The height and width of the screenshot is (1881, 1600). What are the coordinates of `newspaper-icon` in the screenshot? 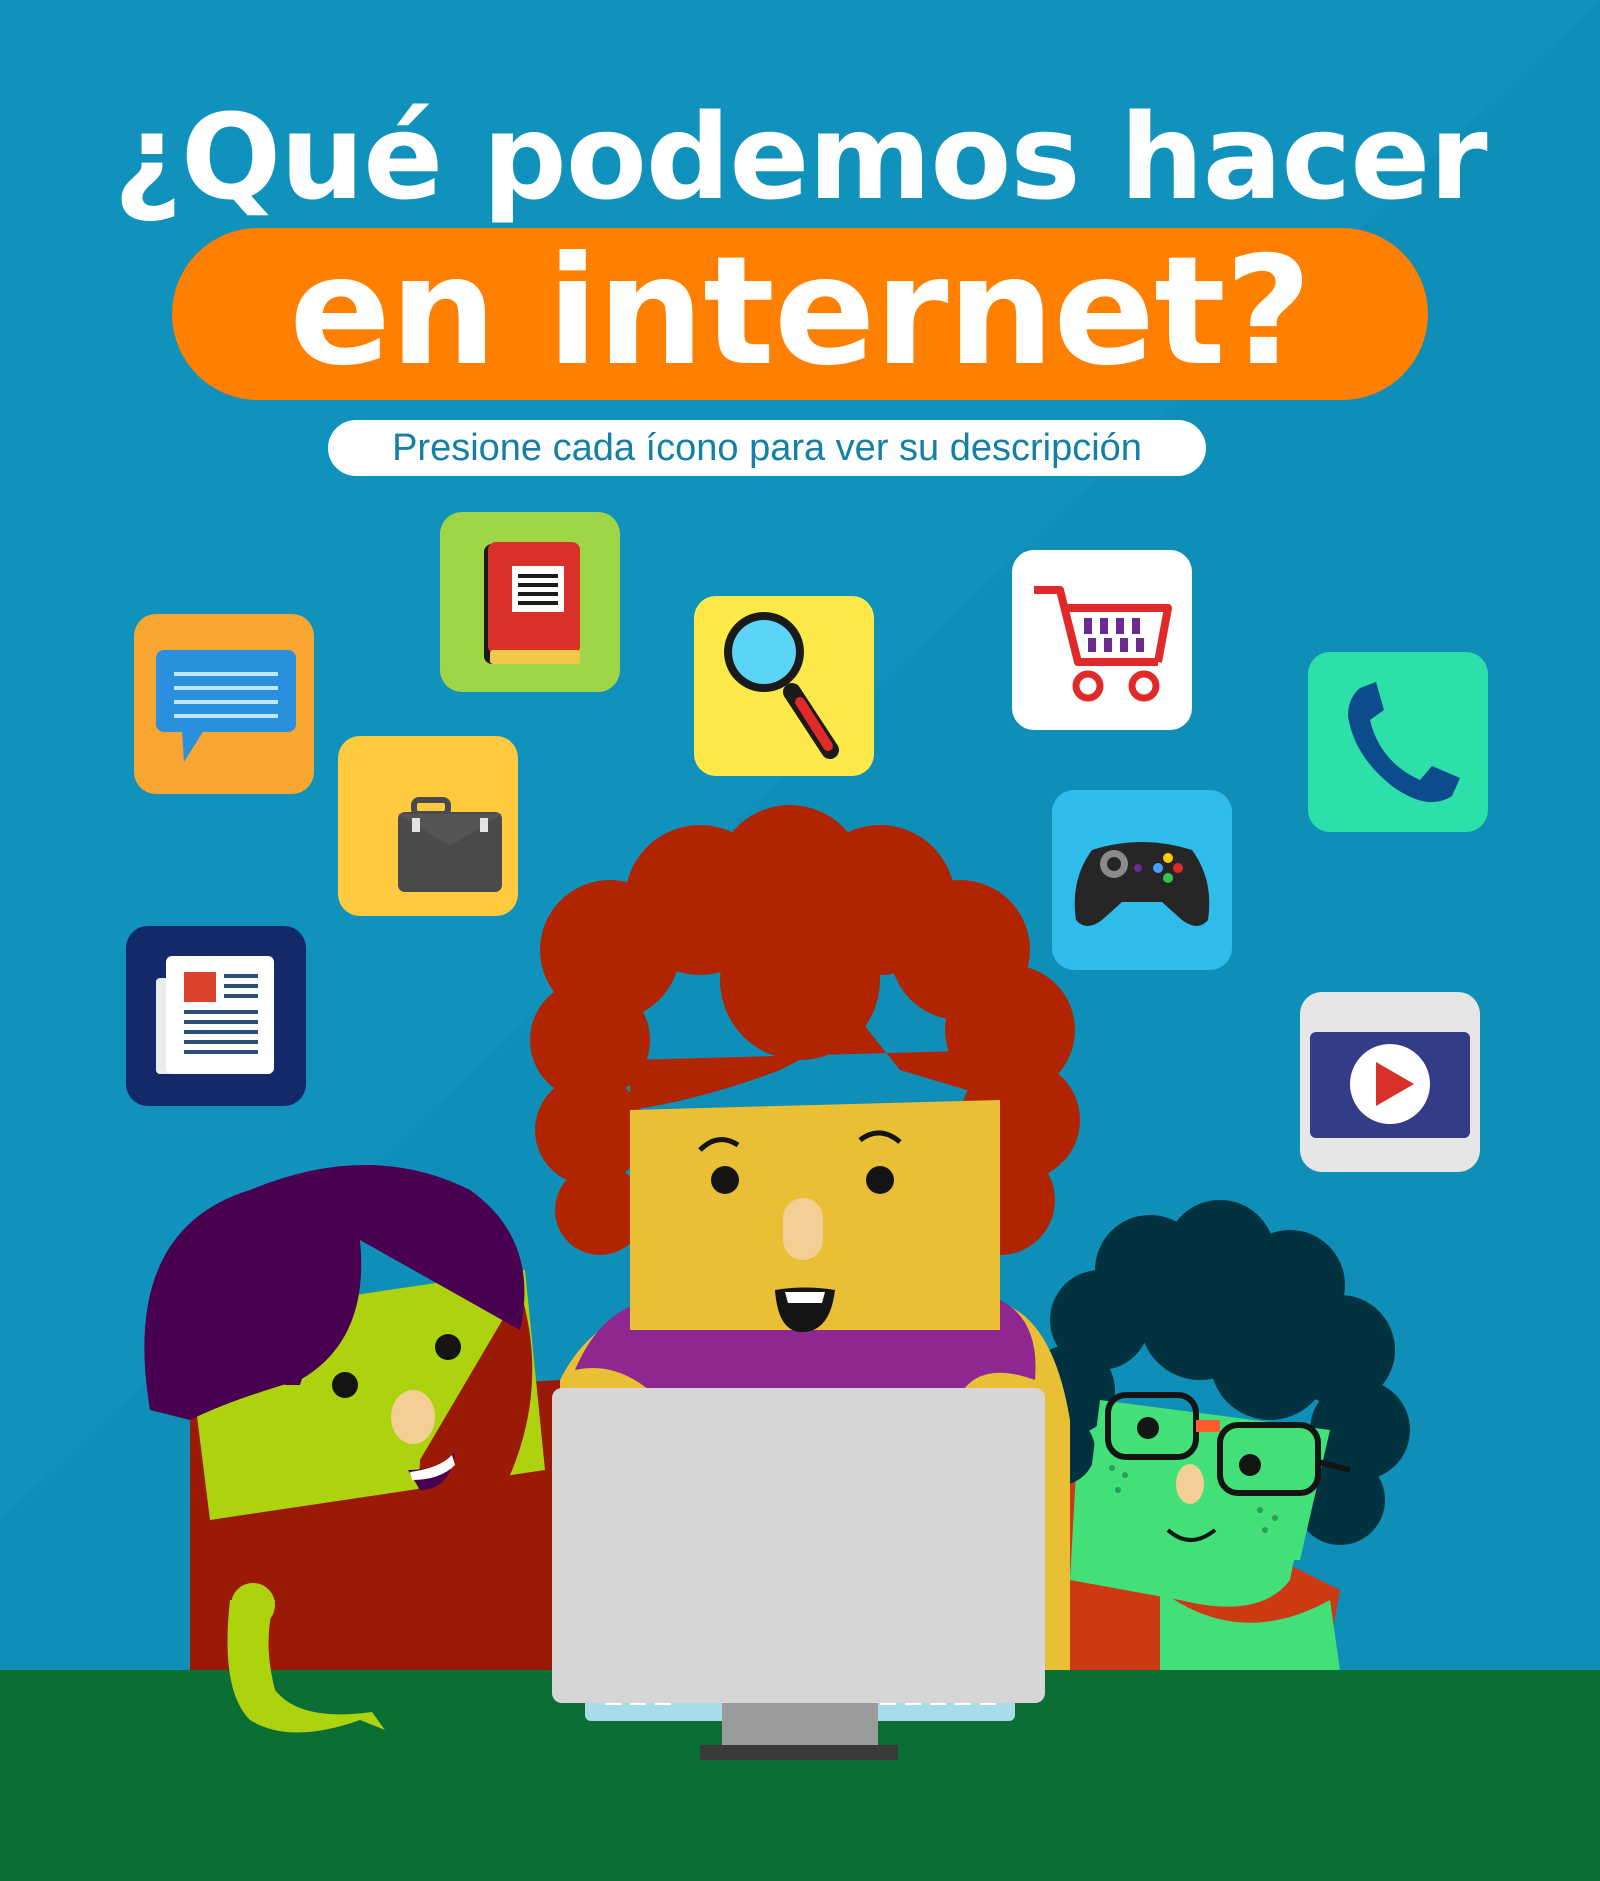 It's located at (215, 1015).